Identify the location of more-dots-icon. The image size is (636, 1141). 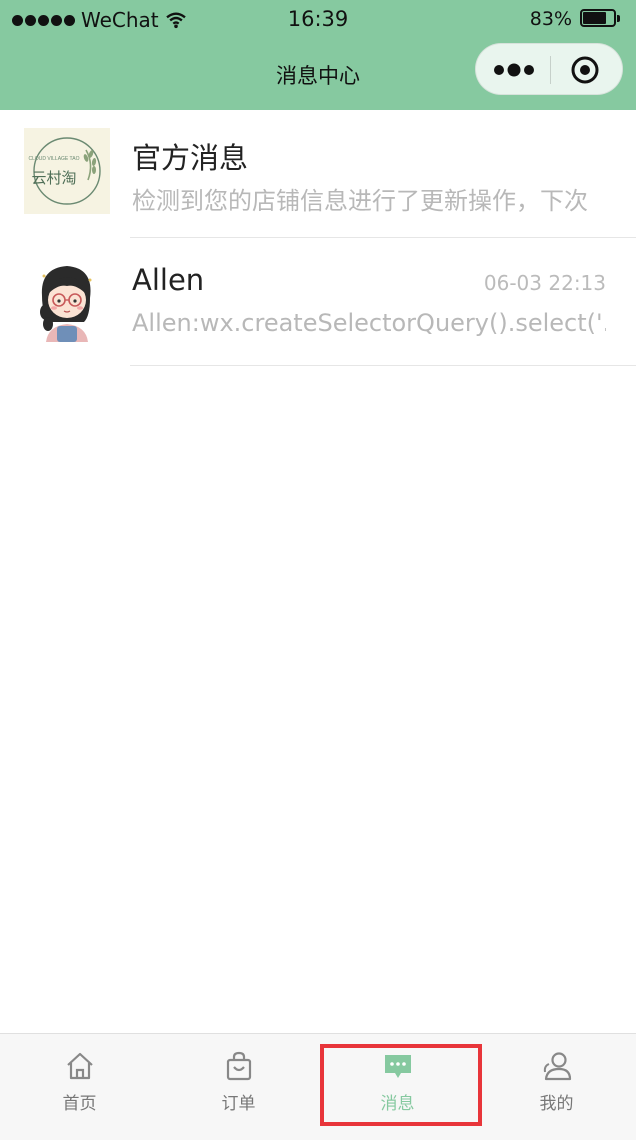
(514, 70).